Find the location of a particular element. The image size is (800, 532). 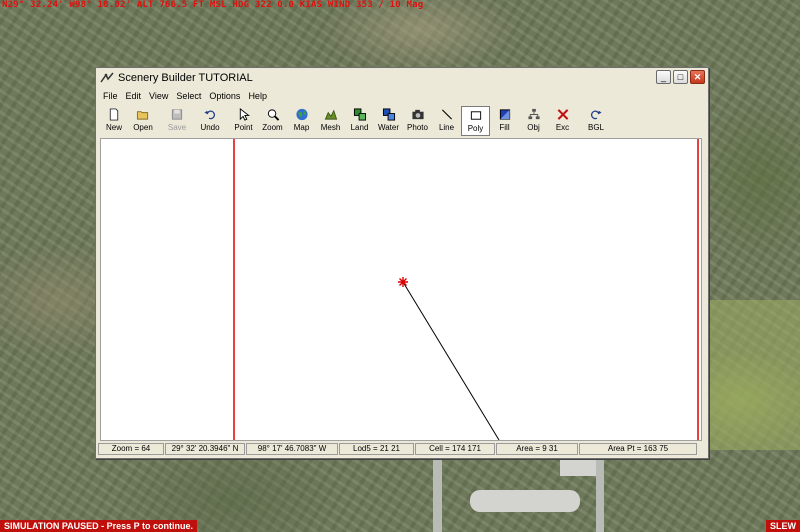

airport-hangar is located at coordinates (578, 467).